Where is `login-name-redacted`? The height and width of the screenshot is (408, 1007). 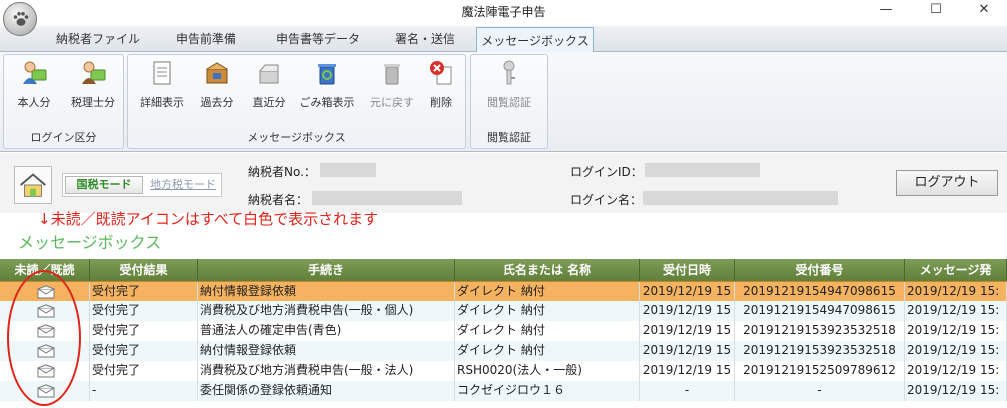 login-name-redacted is located at coordinates (740, 198).